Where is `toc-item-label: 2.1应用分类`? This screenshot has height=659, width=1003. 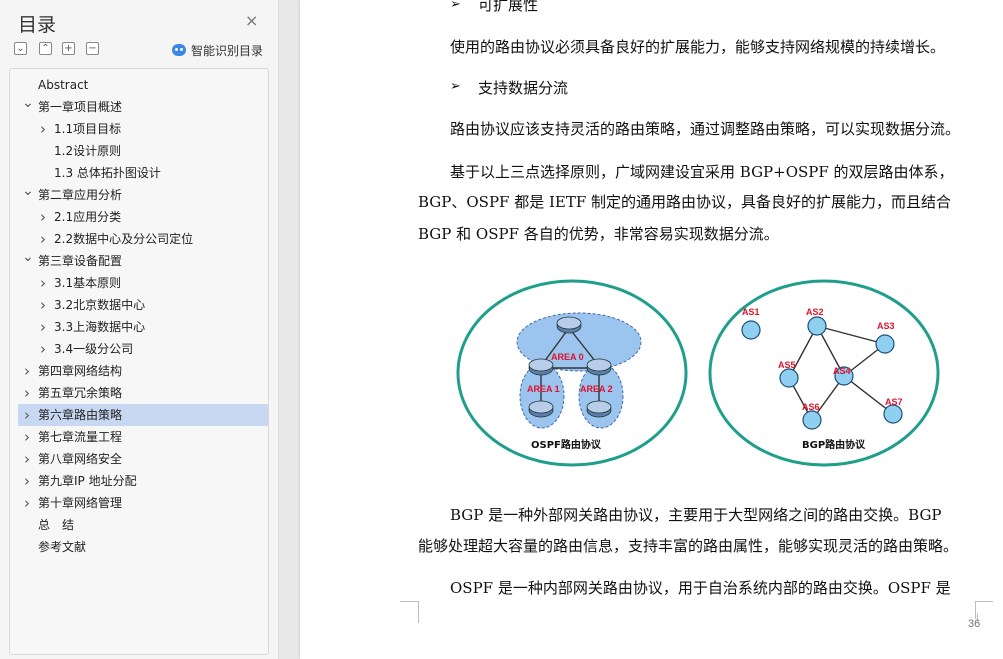 toc-item-label: 2.1应用分类 is located at coordinates (88, 217).